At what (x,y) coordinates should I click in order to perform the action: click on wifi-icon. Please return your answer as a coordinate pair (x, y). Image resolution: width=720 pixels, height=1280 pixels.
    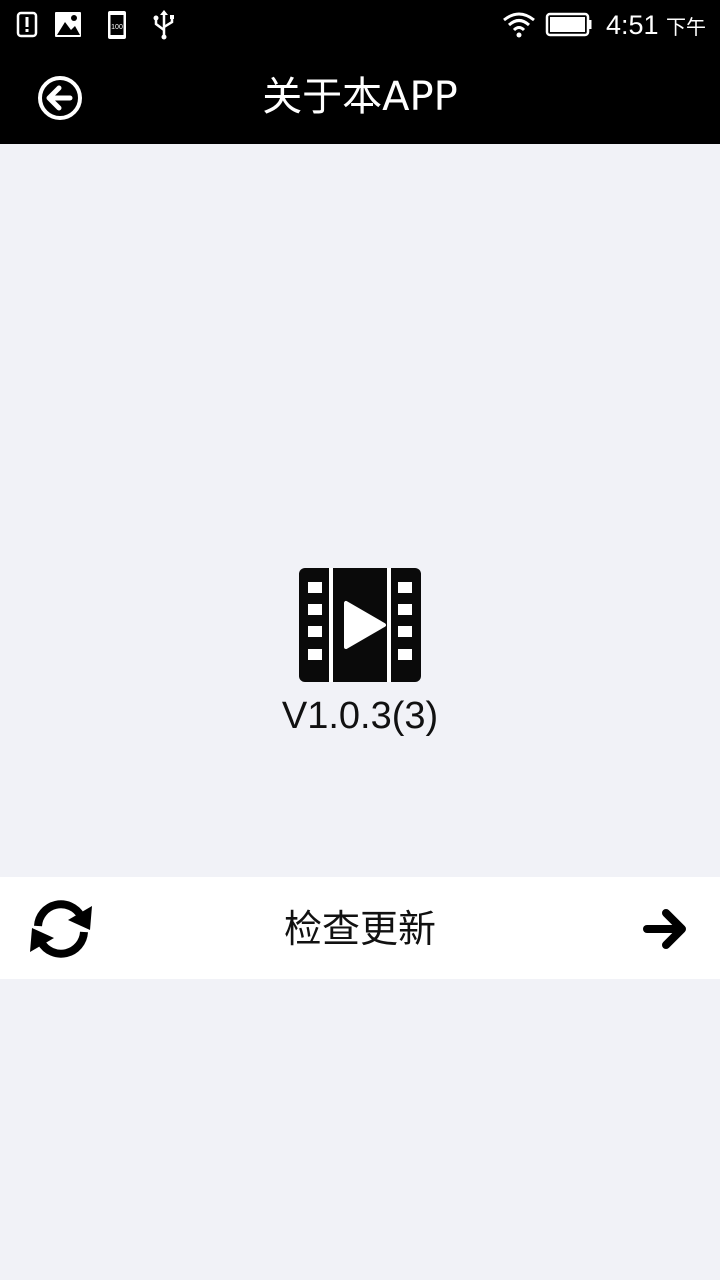
    Looking at the image, I should click on (519, 25).